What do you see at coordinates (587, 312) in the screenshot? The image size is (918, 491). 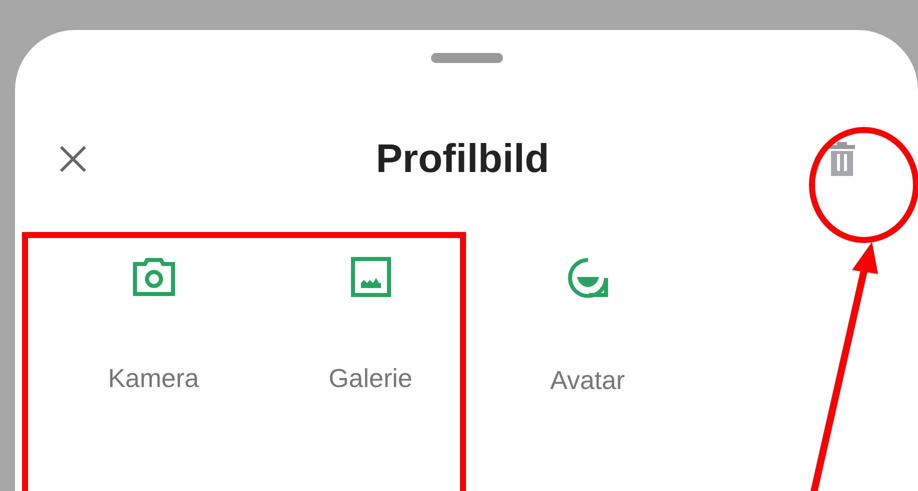 I see `option-button: Avatar` at bounding box center [587, 312].